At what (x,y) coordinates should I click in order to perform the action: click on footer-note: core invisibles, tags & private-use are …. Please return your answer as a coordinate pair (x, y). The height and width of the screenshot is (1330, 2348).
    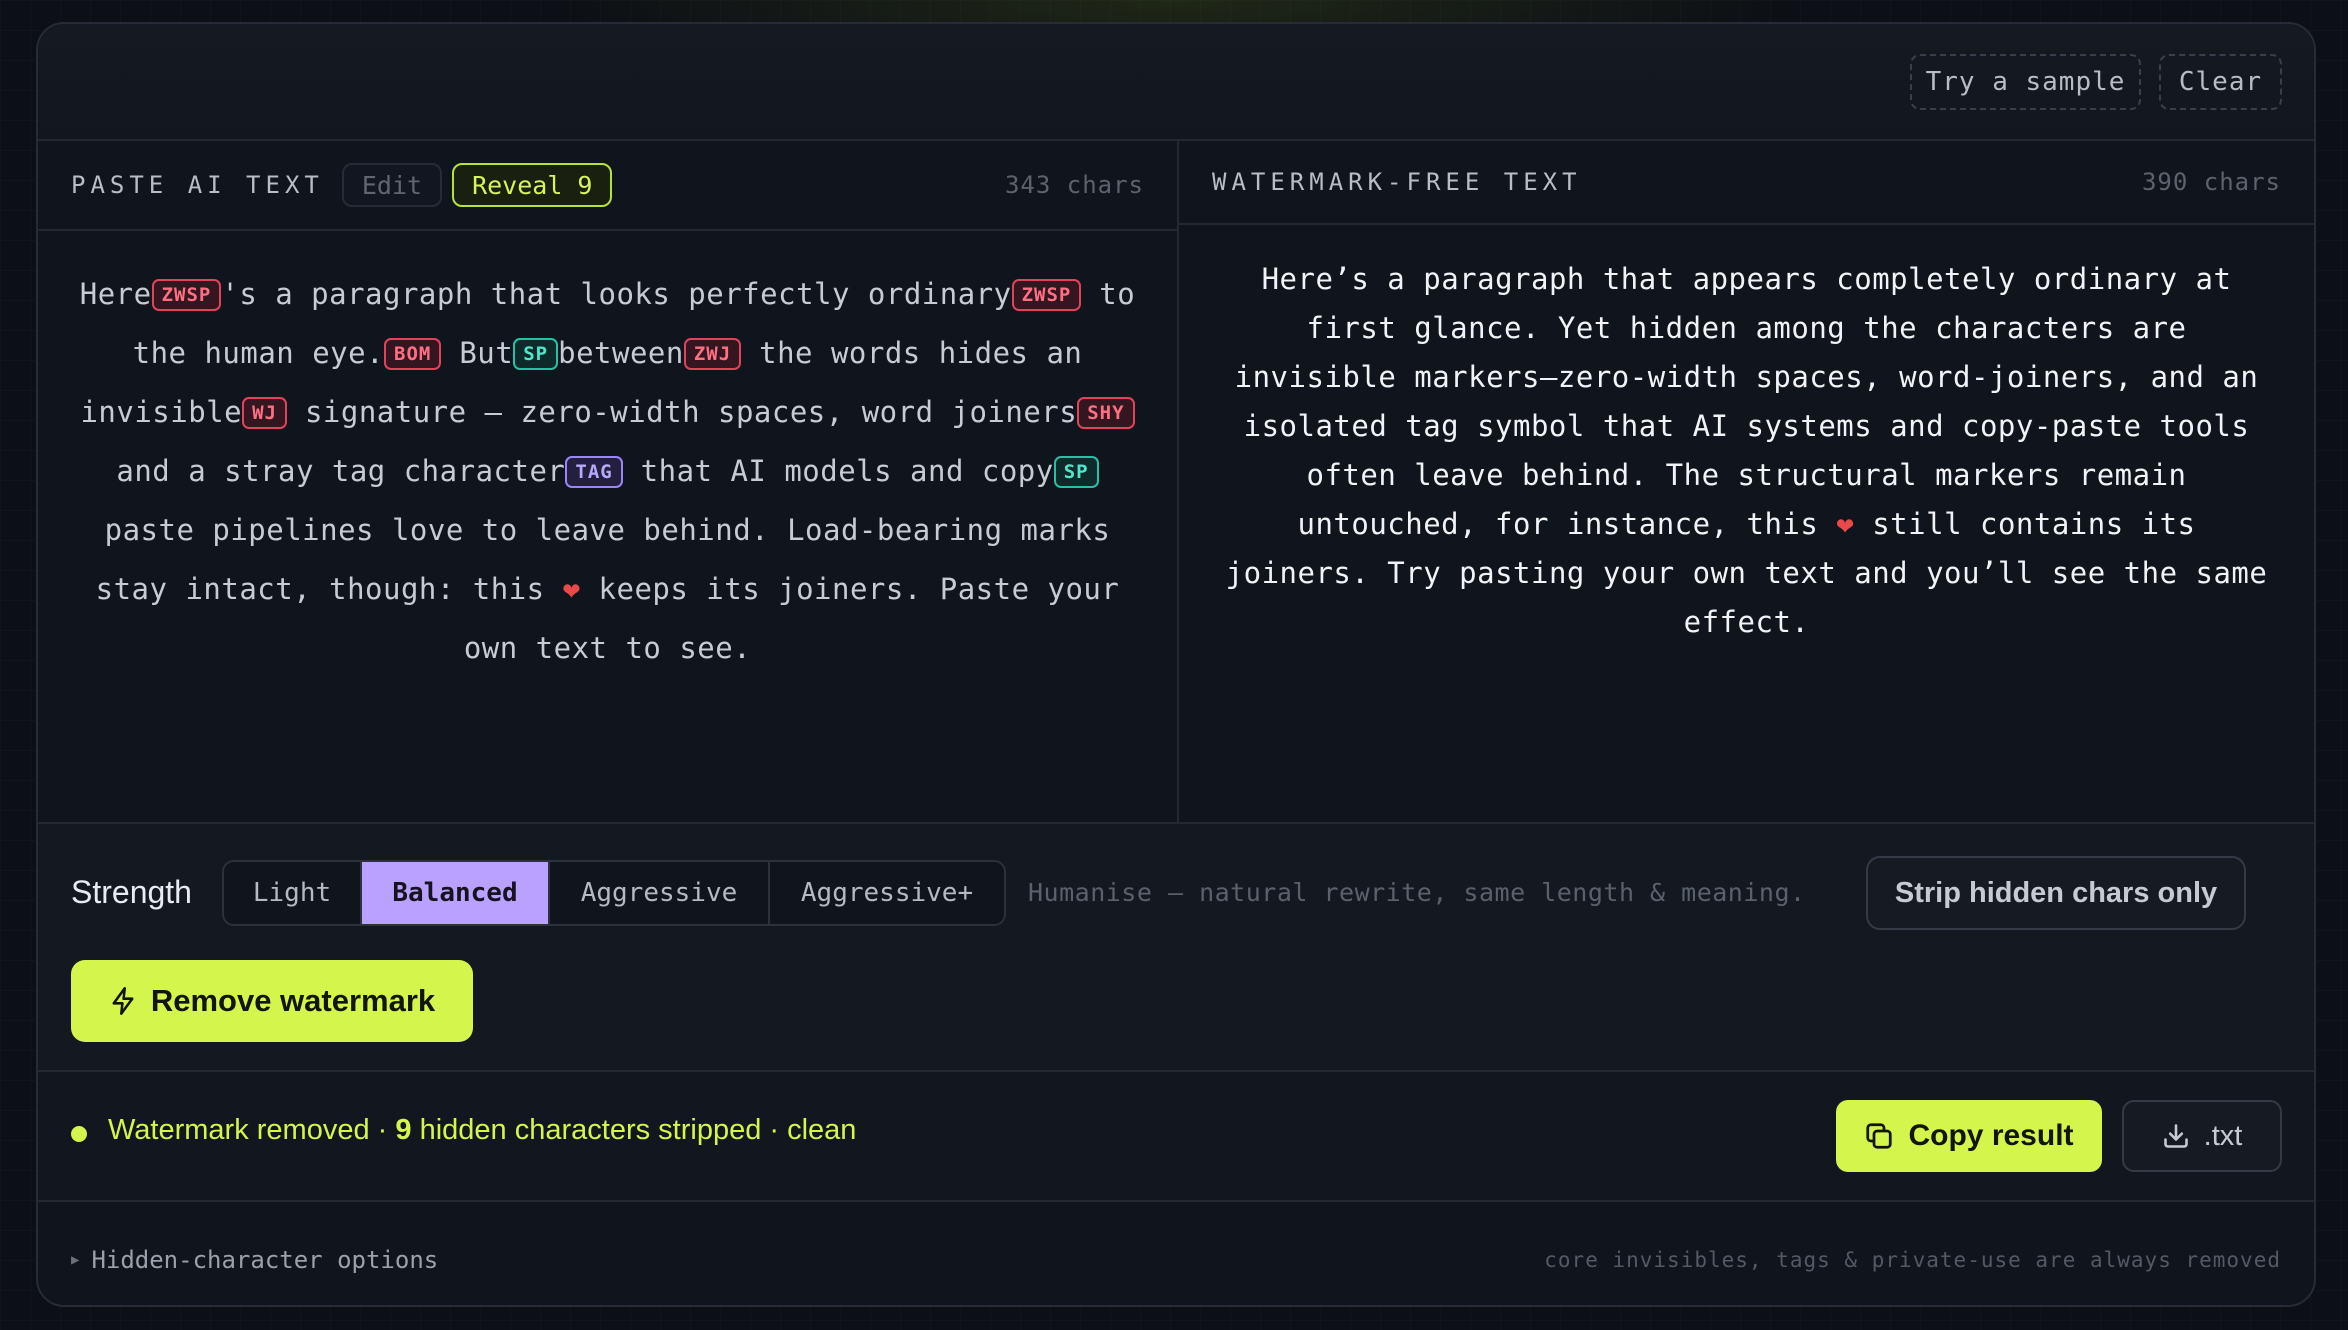
    Looking at the image, I should click on (1912, 1260).